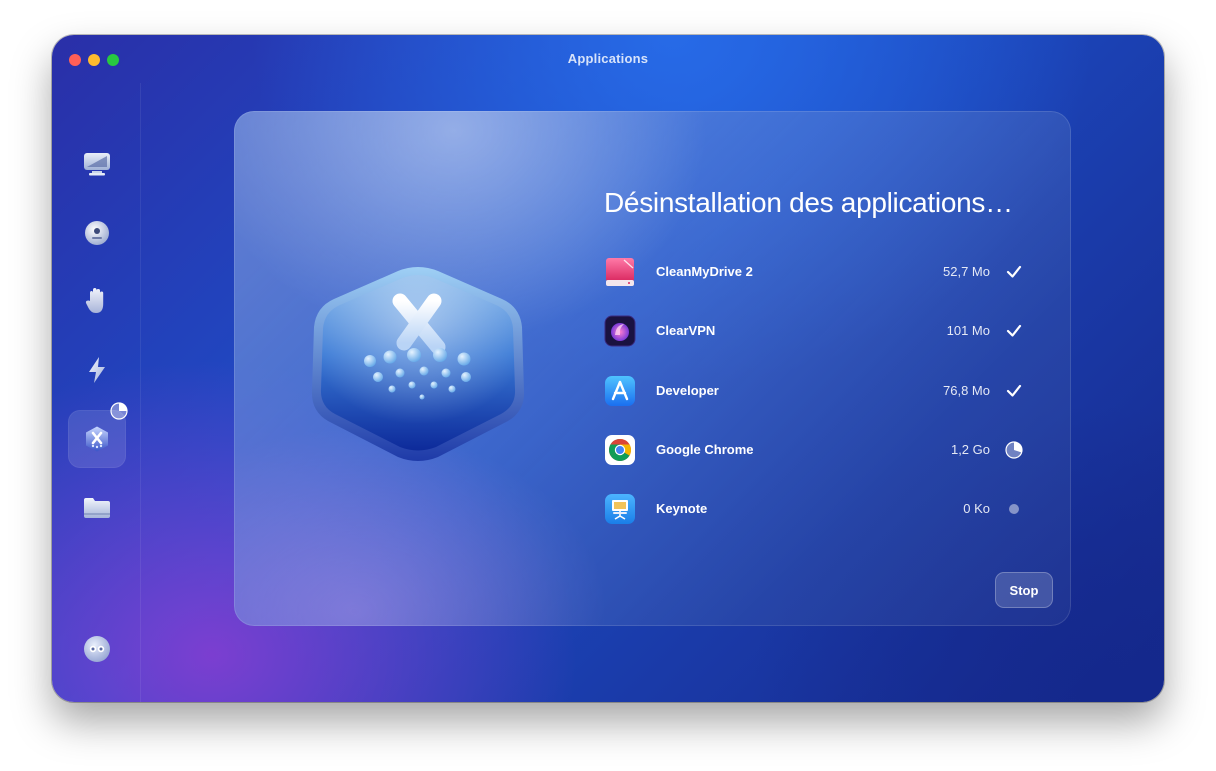 The height and width of the screenshot is (771, 1216). I want to click on title-bar: Applications, so click(608, 59).